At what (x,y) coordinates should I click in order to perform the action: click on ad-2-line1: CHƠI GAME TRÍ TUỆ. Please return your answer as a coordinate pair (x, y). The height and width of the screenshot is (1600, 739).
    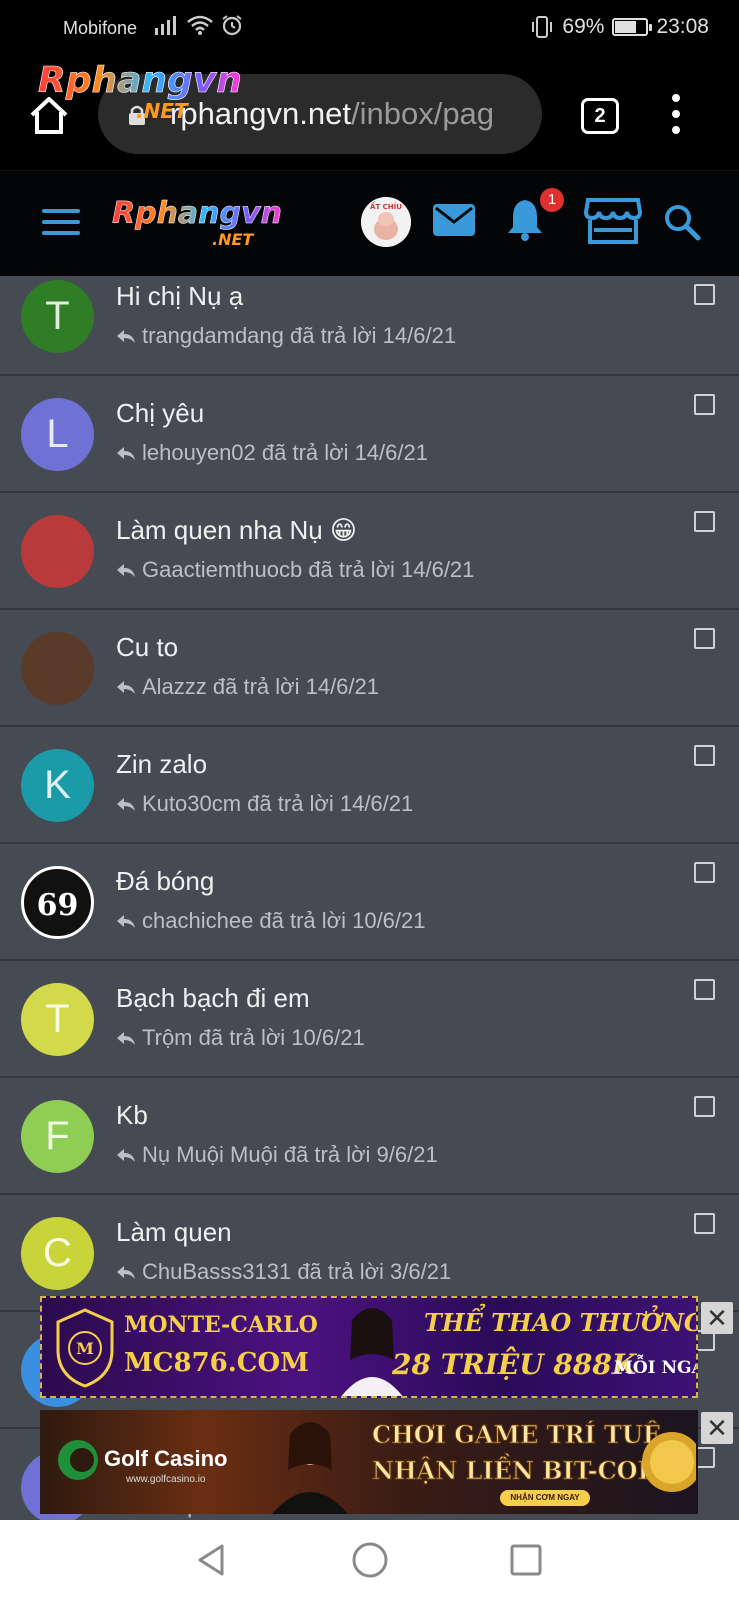
    Looking at the image, I should click on (516, 1435).